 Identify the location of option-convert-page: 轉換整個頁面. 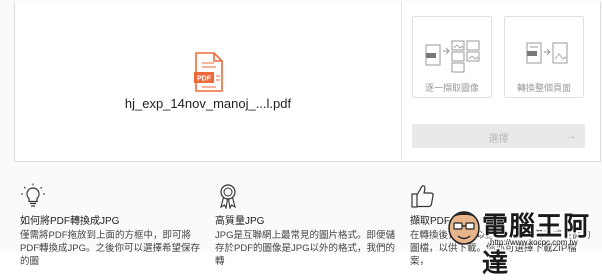
(544, 57).